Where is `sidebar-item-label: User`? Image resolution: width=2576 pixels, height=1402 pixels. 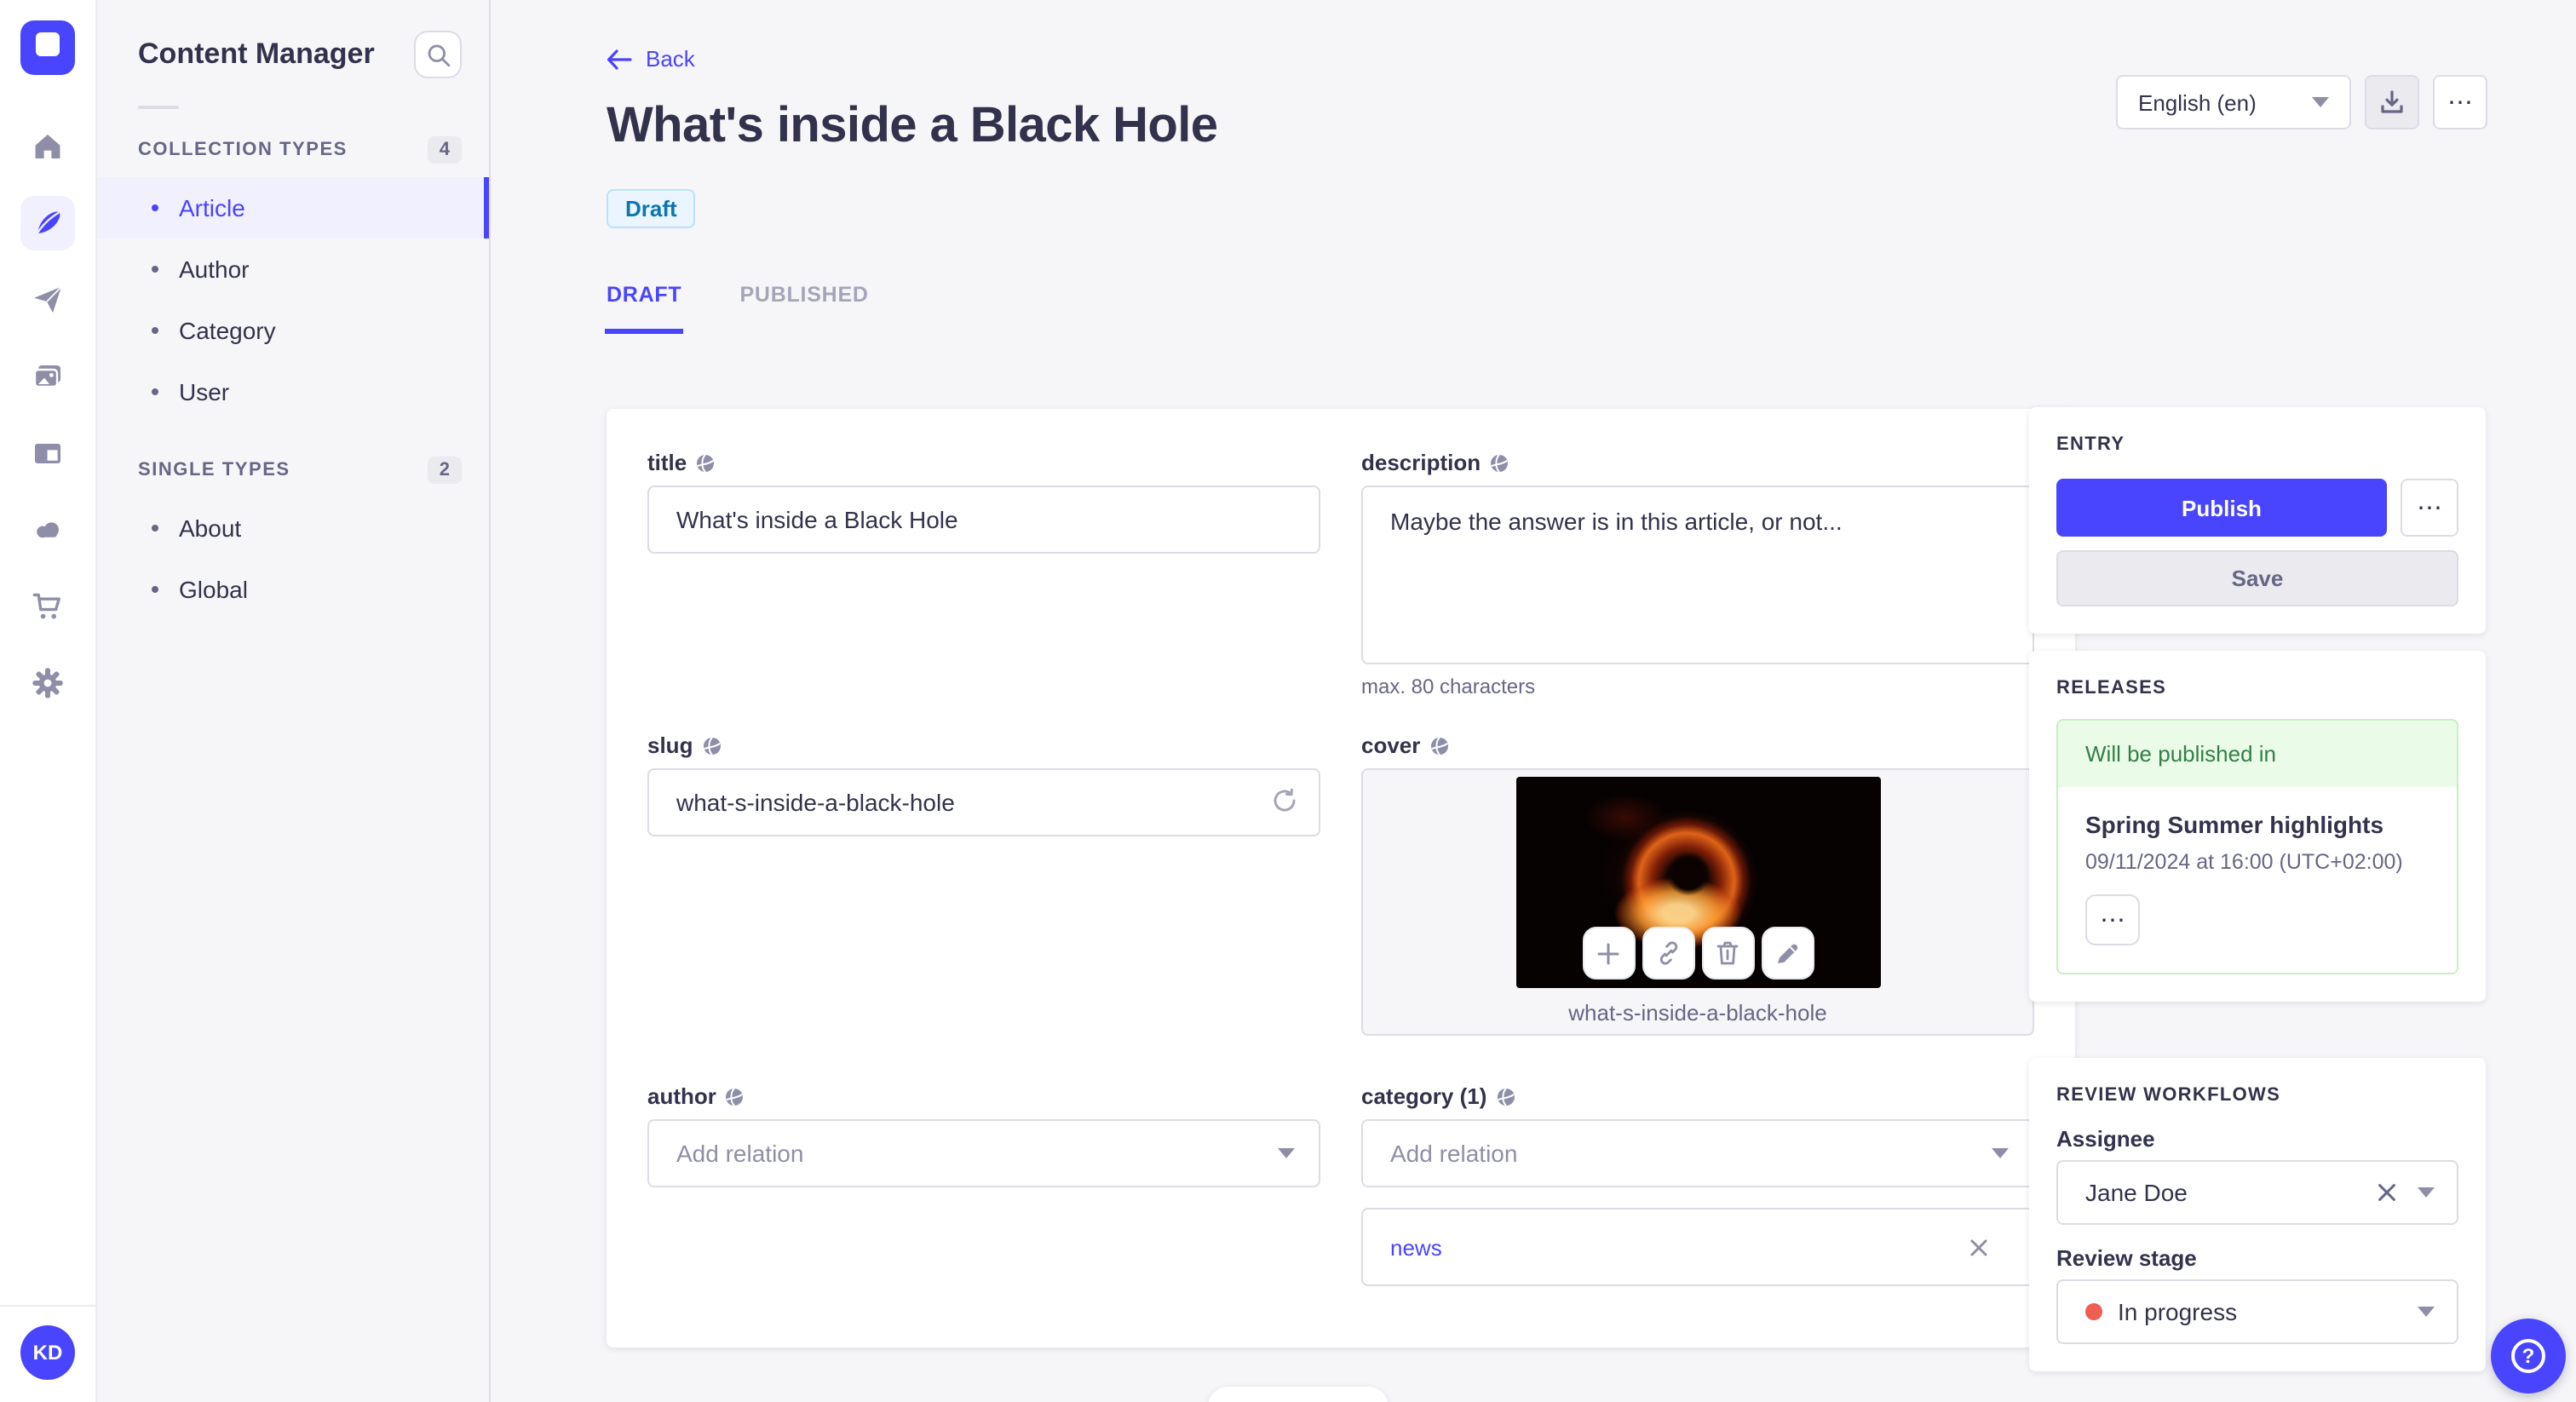
sidebar-item-label: User is located at coordinates (205, 391).